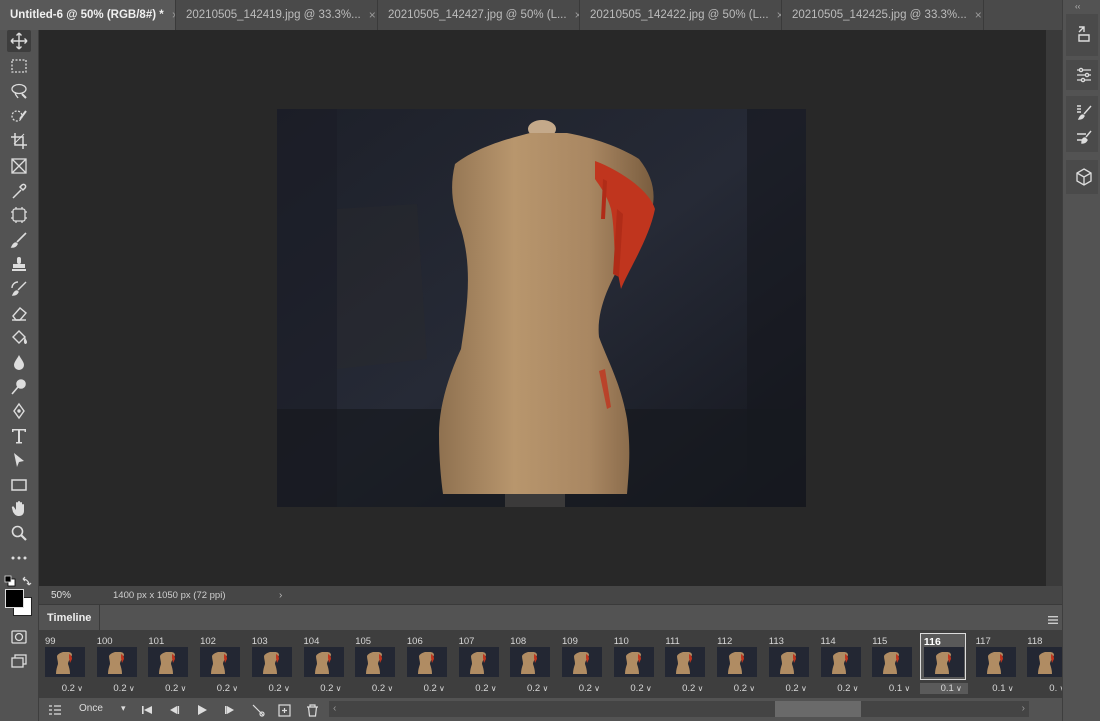  What do you see at coordinates (375, 665) in the screenshot?
I see `timeline-frame: 105 0.2 ∨` at bounding box center [375, 665].